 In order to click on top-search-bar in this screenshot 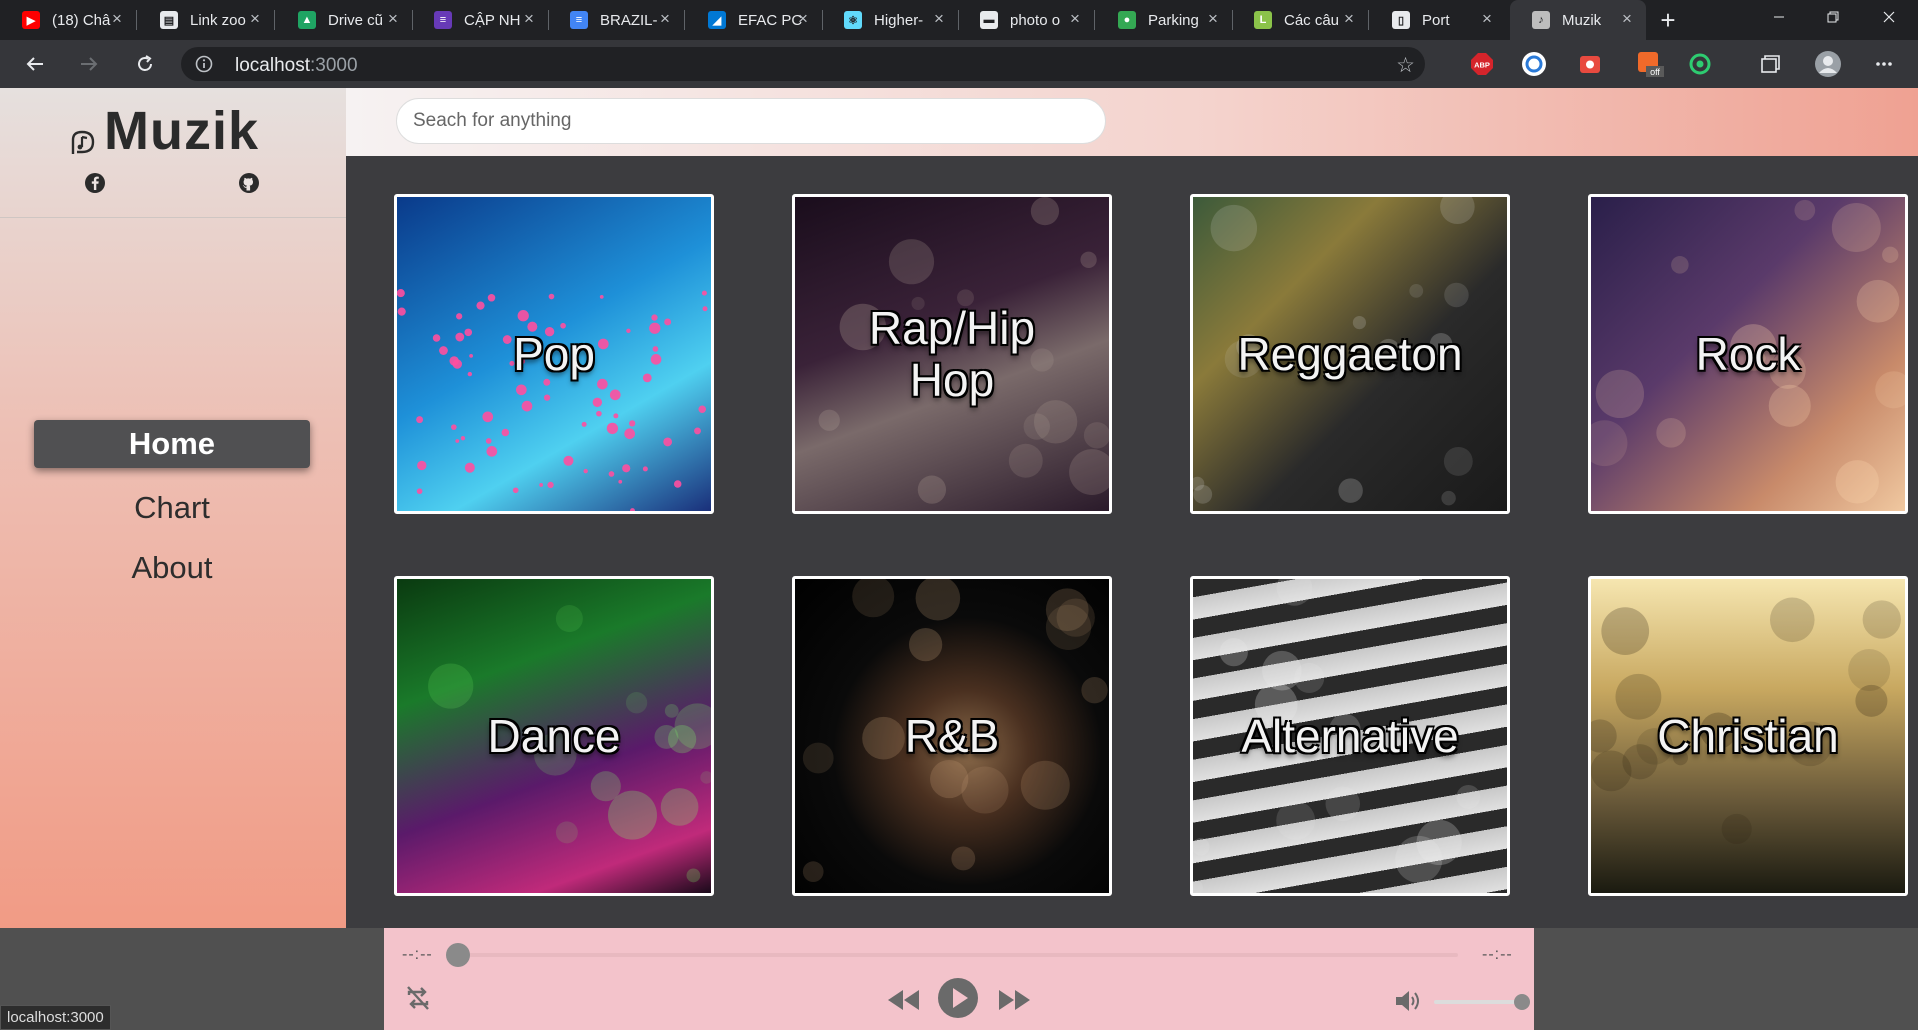, I will do `click(1132, 122)`.